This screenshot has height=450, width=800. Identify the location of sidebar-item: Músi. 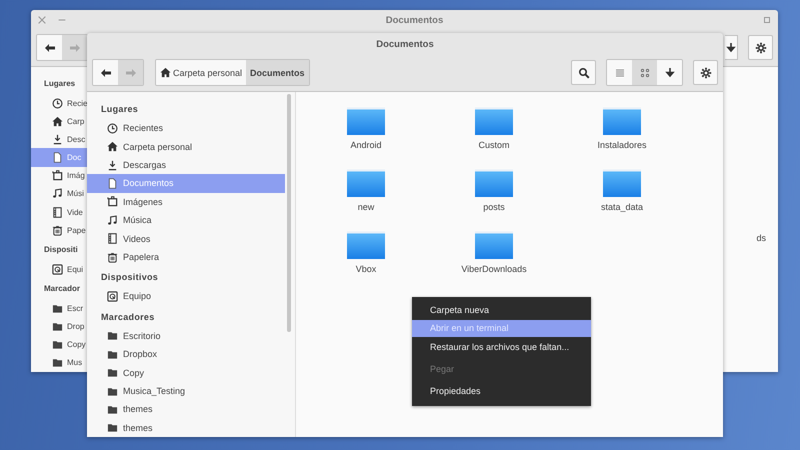
(59, 193).